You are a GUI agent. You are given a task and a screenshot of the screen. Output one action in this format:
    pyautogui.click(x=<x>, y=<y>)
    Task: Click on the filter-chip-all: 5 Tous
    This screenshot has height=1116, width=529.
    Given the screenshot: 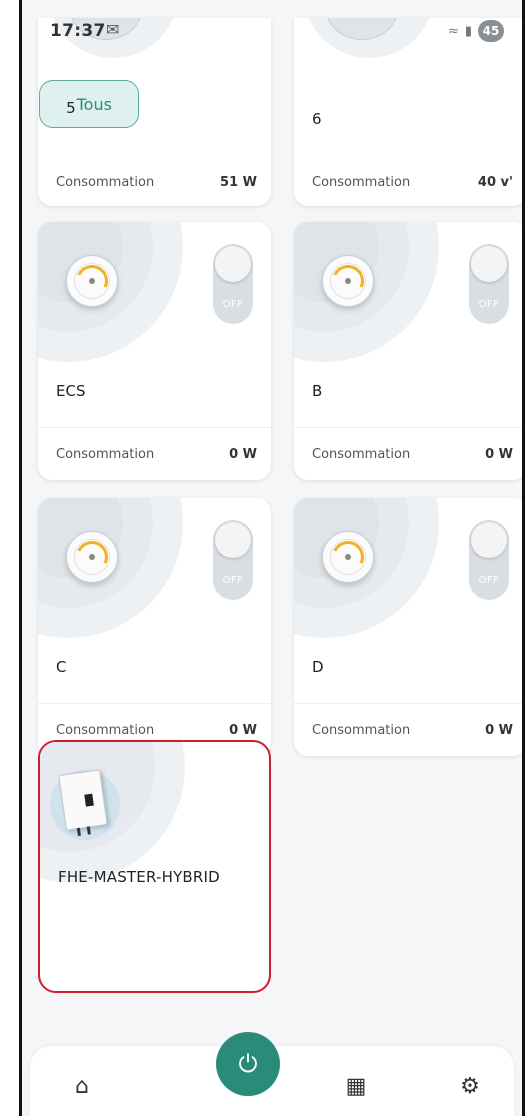 What is the action you would take?
    pyautogui.click(x=89, y=104)
    